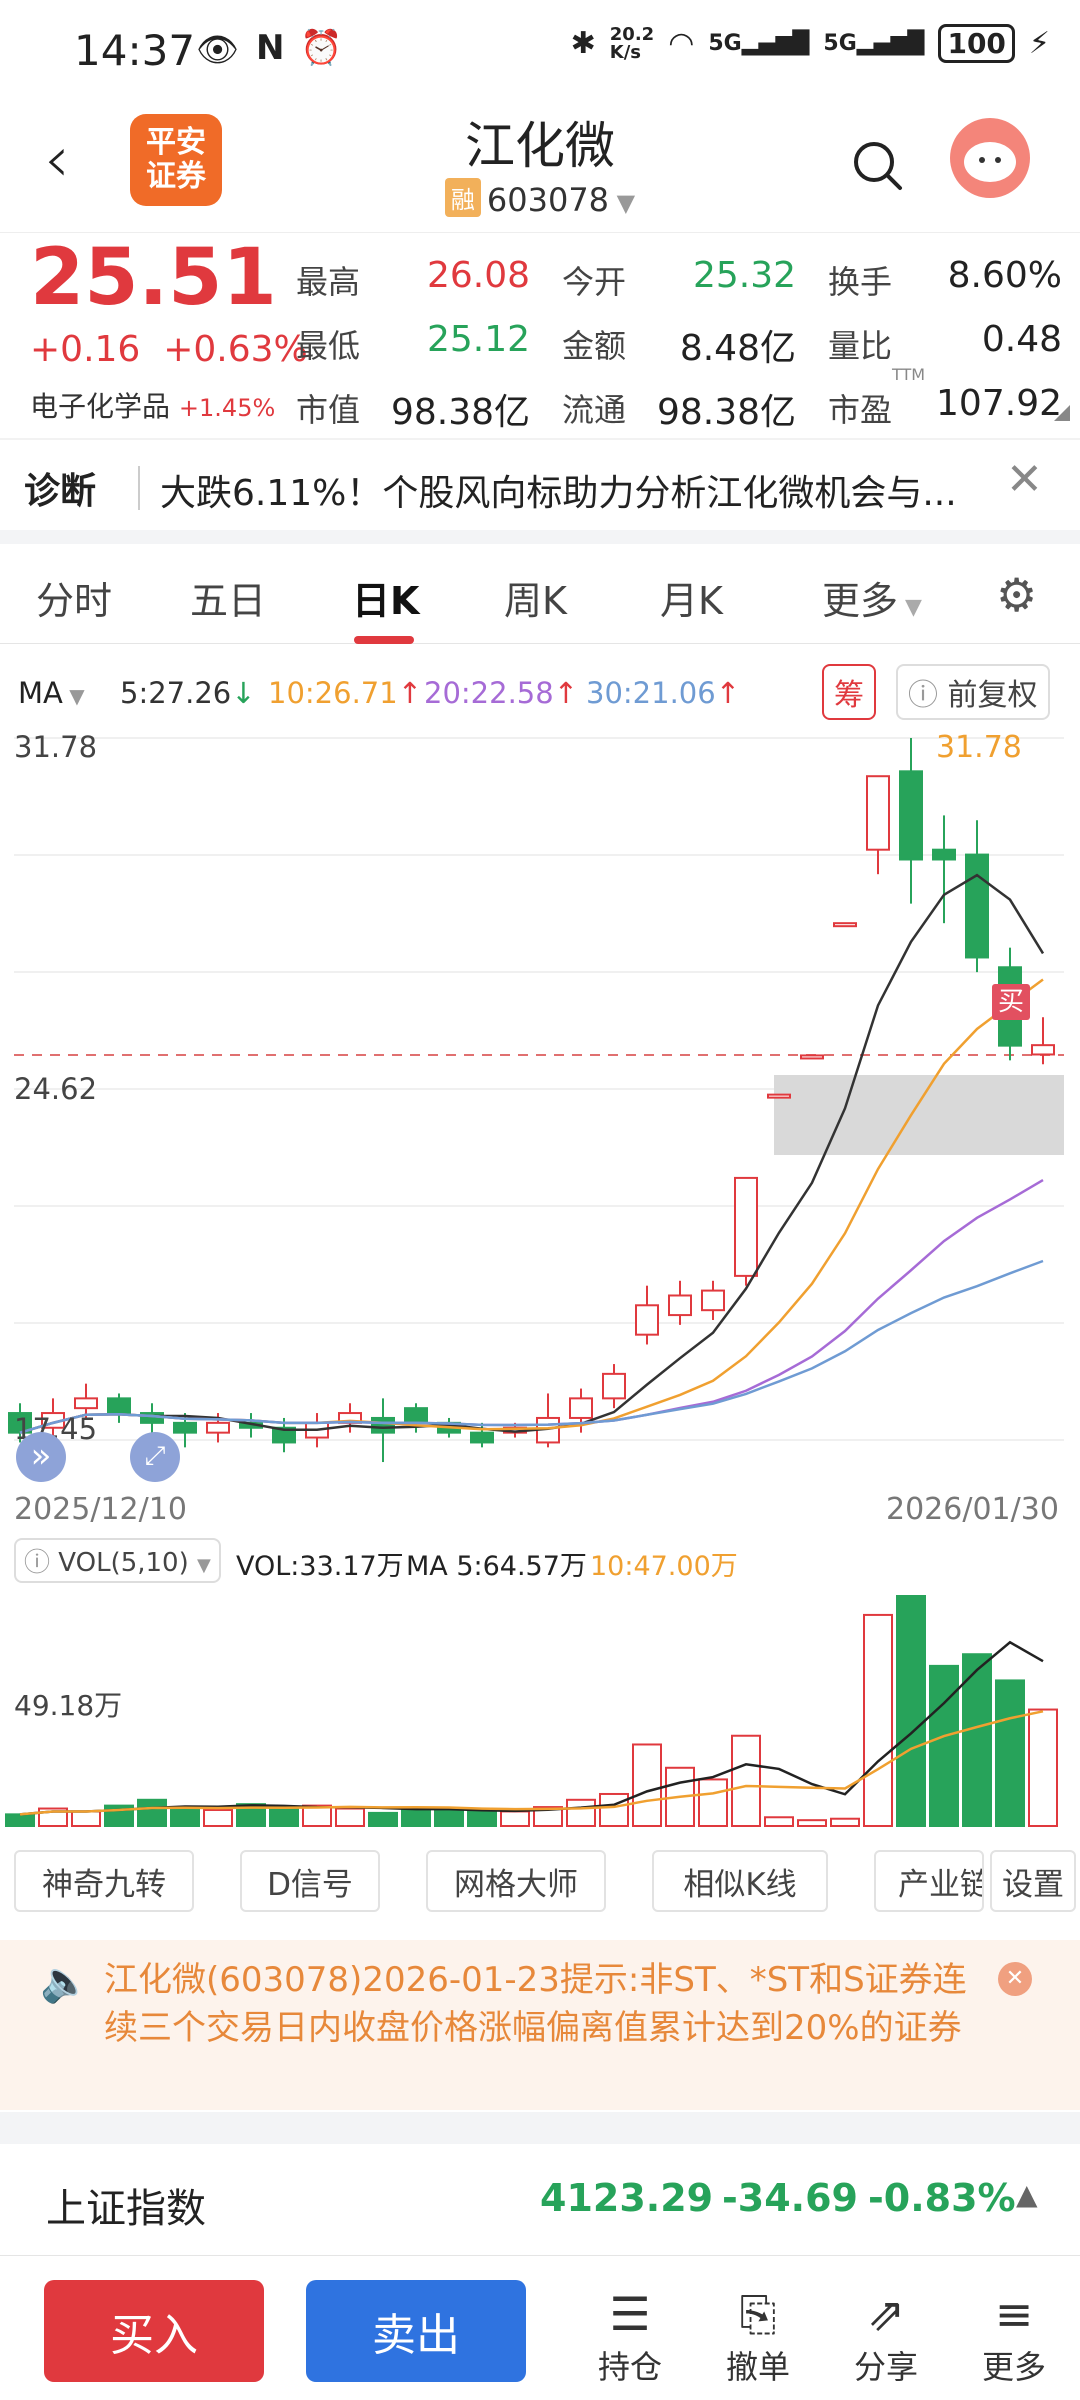 This screenshot has width=1080, height=2400. What do you see at coordinates (117, 1560) in the screenshot?
I see `vol-selector: ⓘ VOL(5,10) ▼` at bounding box center [117, 1560].